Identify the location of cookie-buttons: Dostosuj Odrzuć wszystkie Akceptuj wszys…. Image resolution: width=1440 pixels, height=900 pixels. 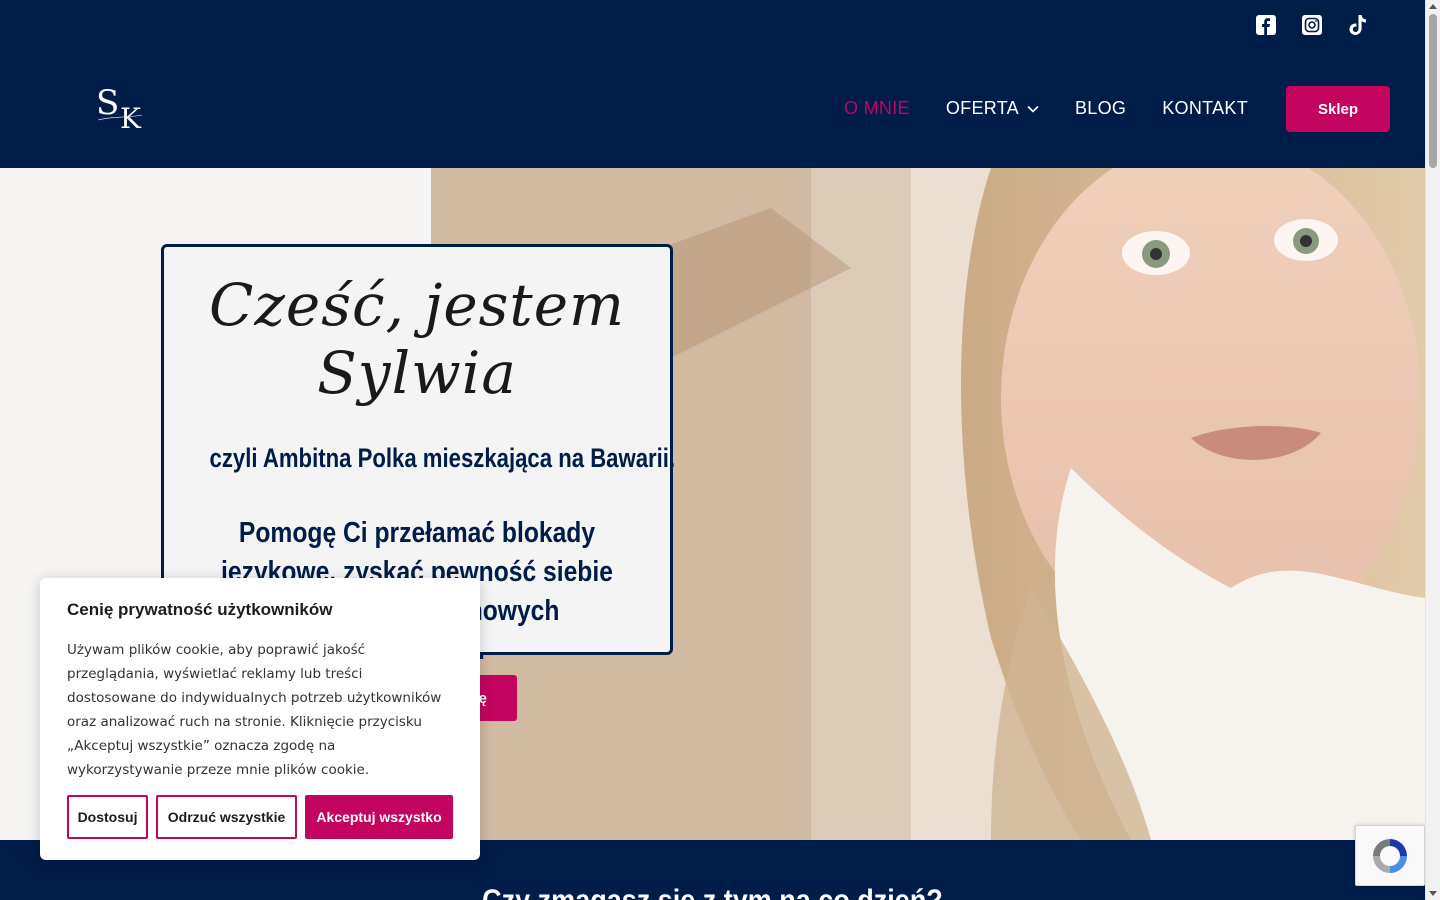
(260, 817).